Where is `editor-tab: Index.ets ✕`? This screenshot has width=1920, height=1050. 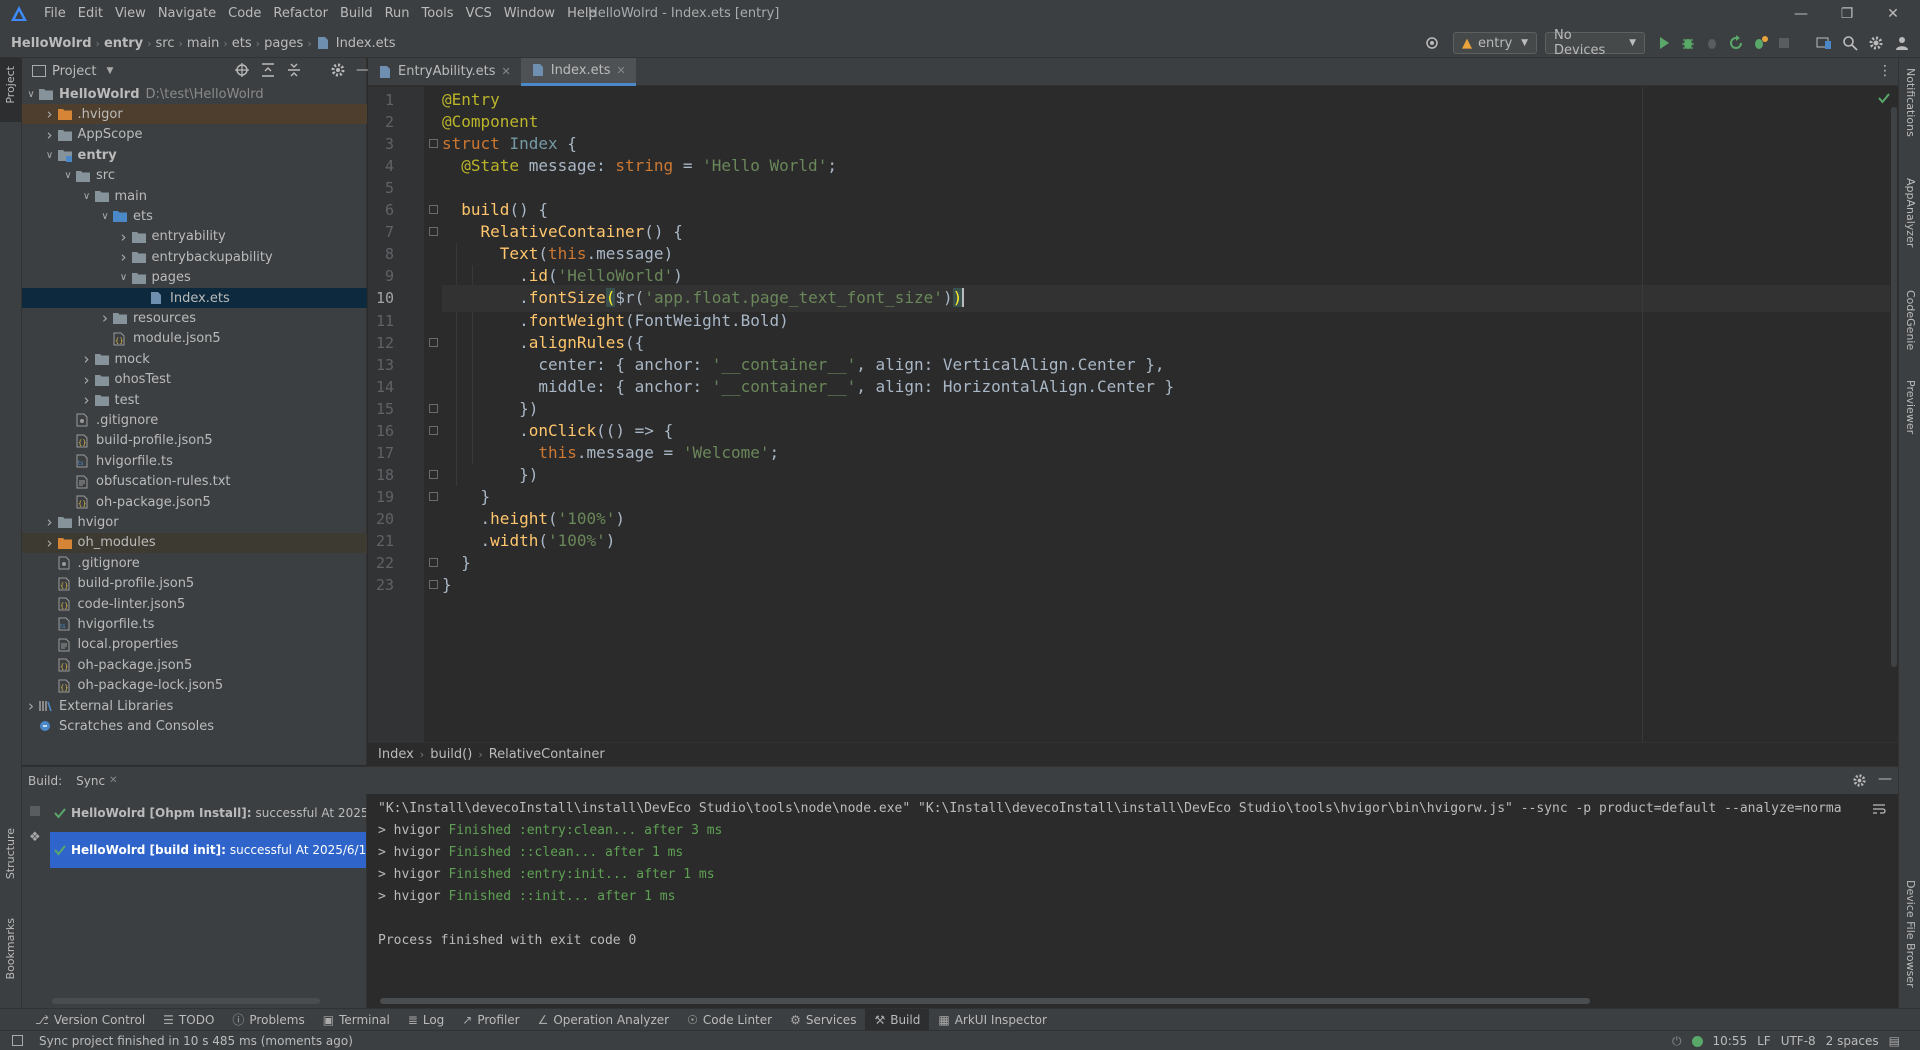 editor-tab: Index.ets ✕ is located at coordinates (578, 71).